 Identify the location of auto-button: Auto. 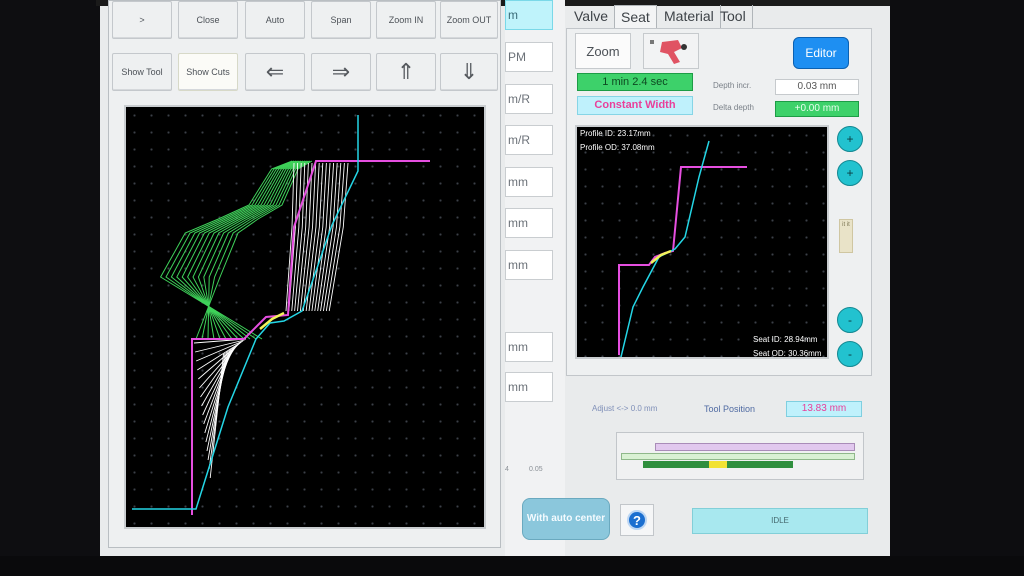
(275, 20).